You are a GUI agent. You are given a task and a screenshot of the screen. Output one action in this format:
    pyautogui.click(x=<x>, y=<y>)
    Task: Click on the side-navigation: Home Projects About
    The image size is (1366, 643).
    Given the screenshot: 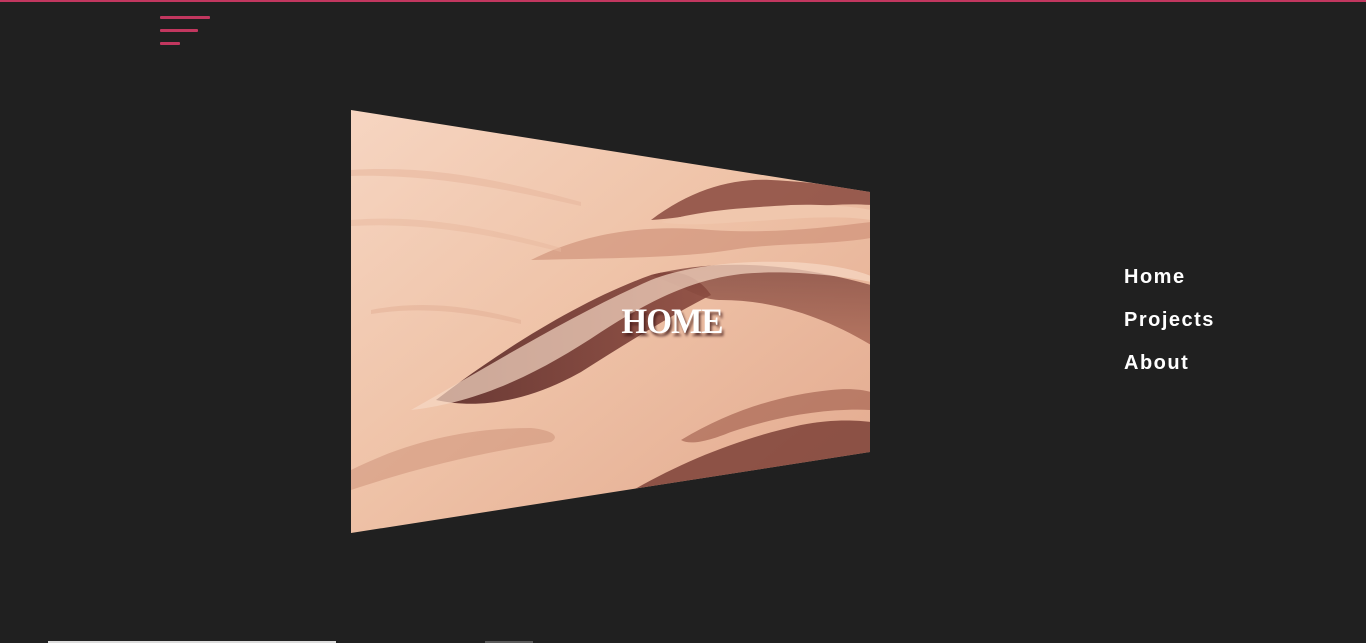 What is the action you would take?
    pyautogui.click(x=1194, y=326)
    